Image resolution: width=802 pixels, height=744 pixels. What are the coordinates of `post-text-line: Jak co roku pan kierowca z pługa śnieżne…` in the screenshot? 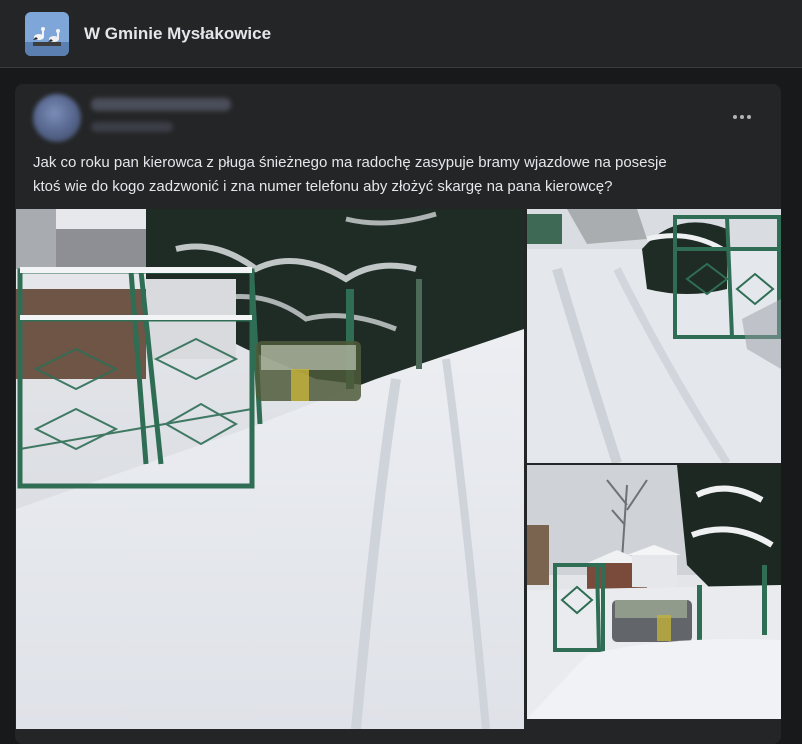 It's located at (350, 162).